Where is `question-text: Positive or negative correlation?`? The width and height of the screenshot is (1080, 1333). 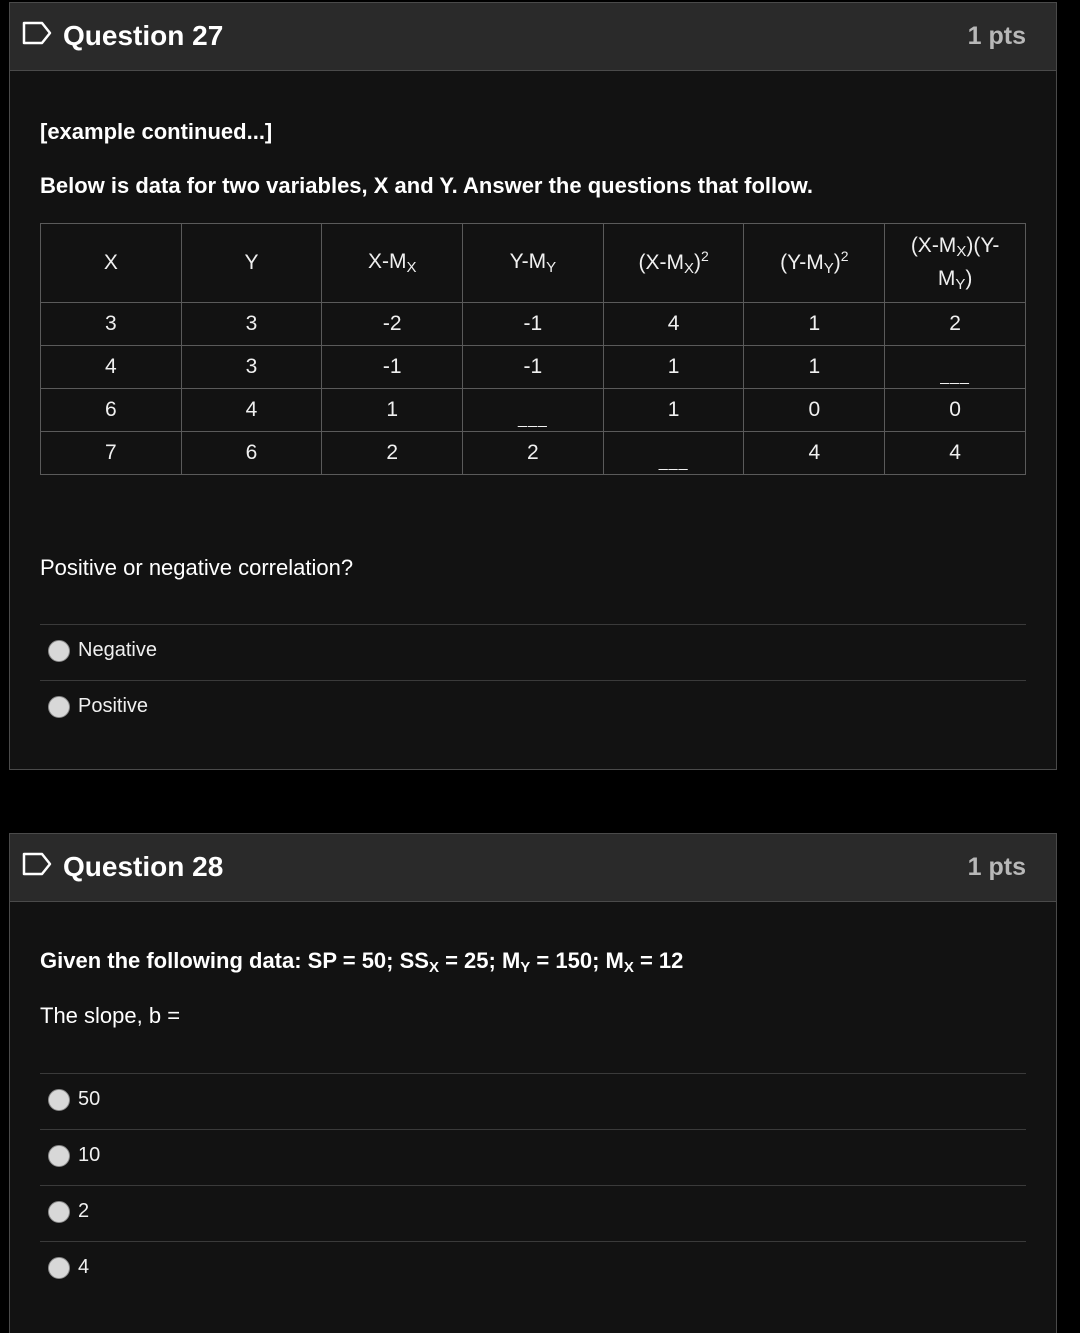
question-text: Positive or negative correlation? is located at coordinates (197, 567).